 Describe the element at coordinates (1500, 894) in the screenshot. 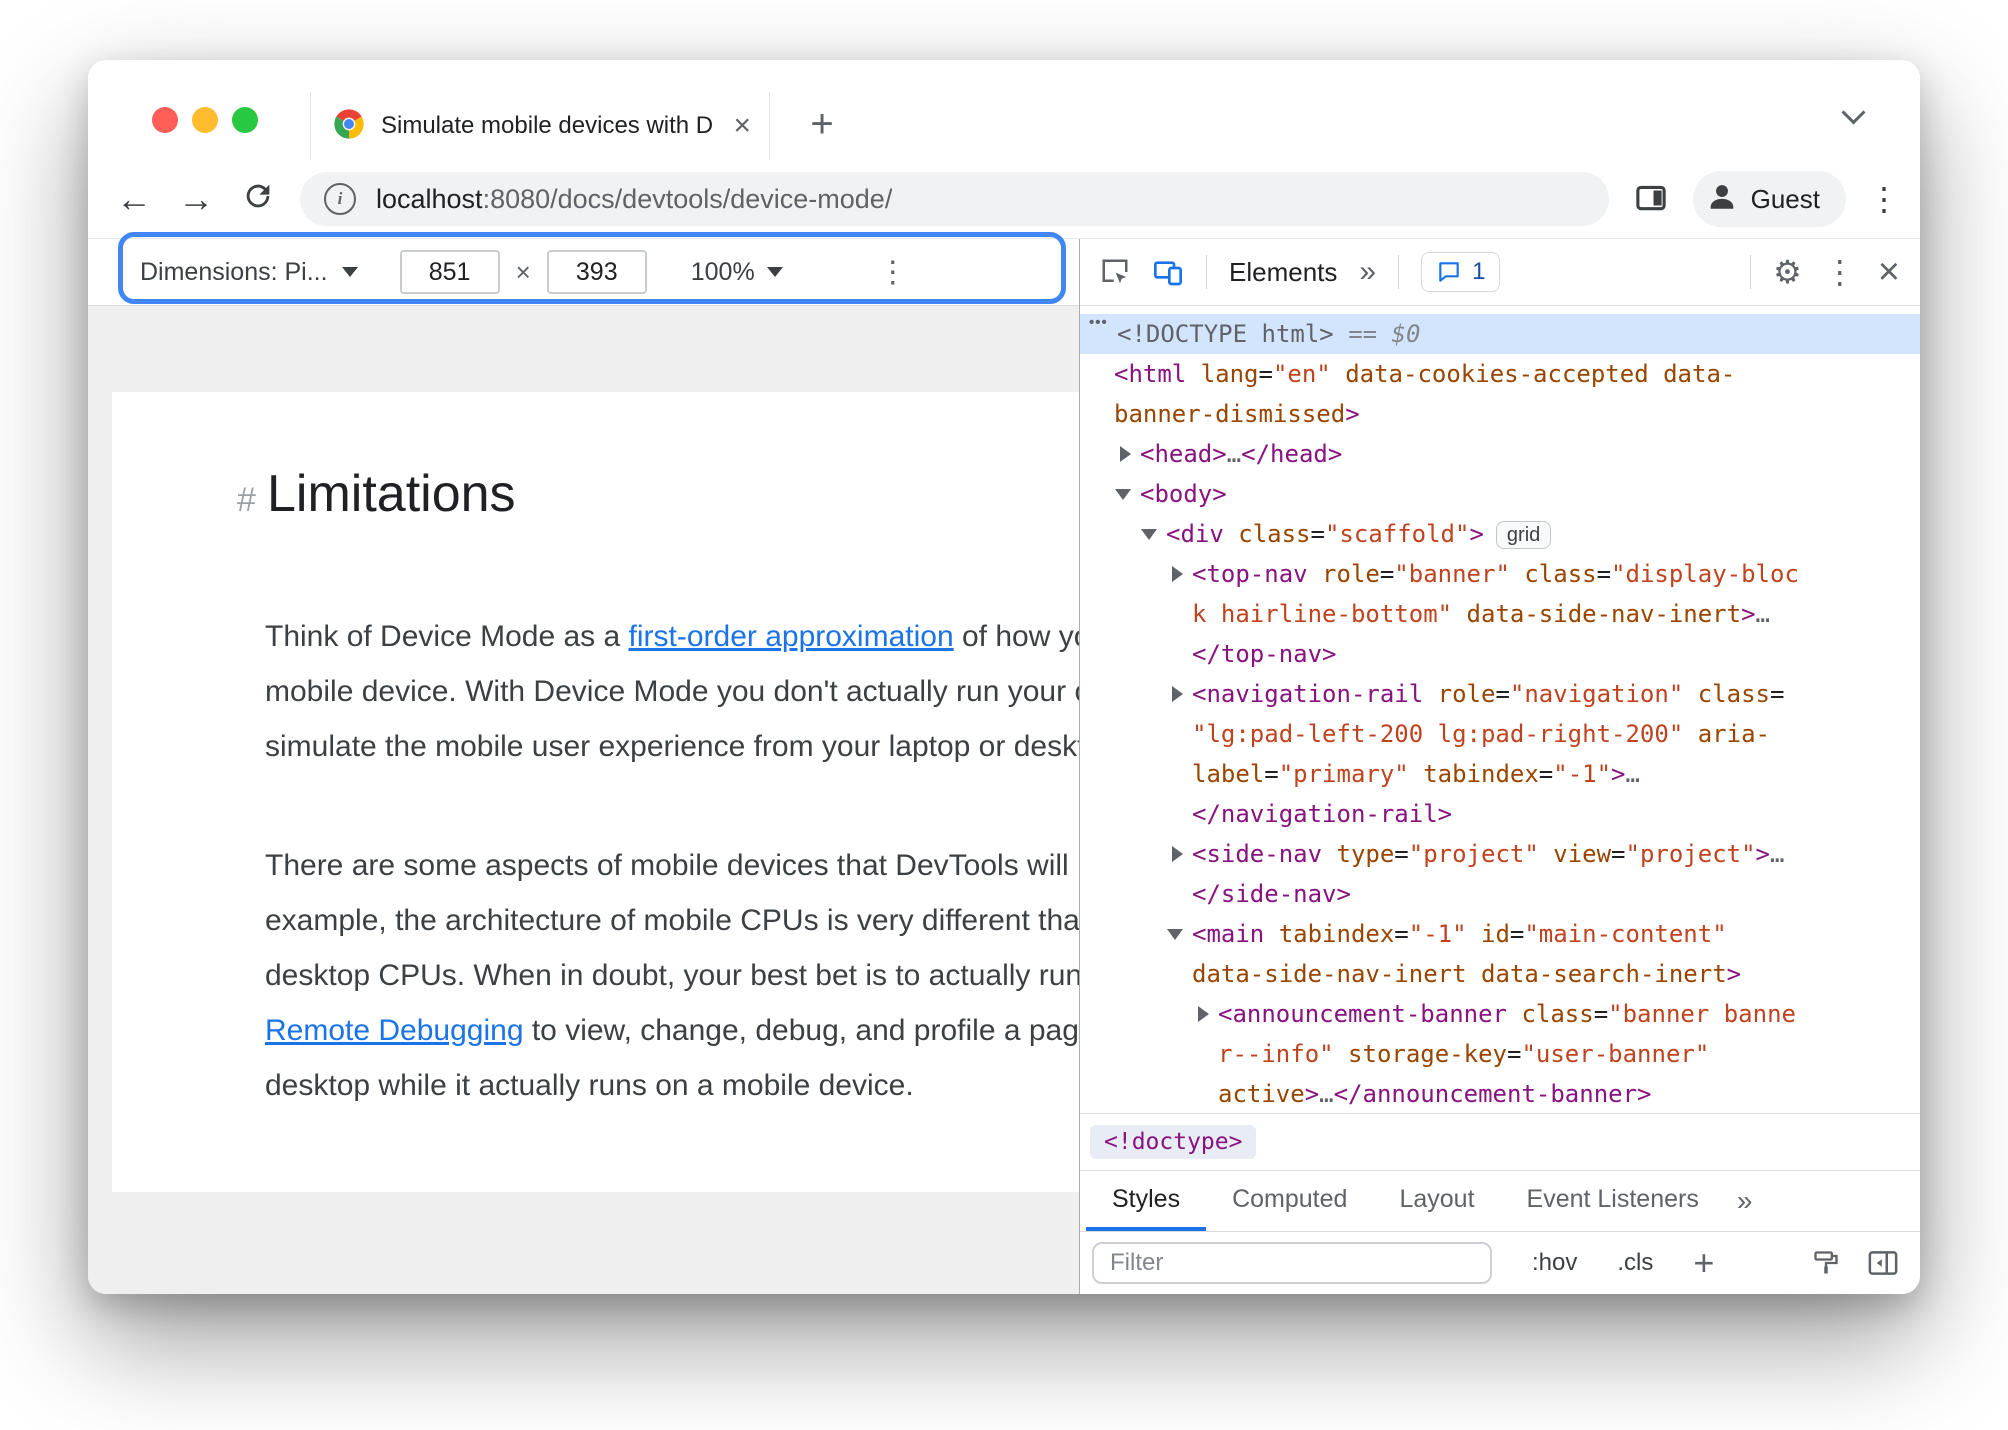

I see `dom-node-line: </side-nav>` at that location.